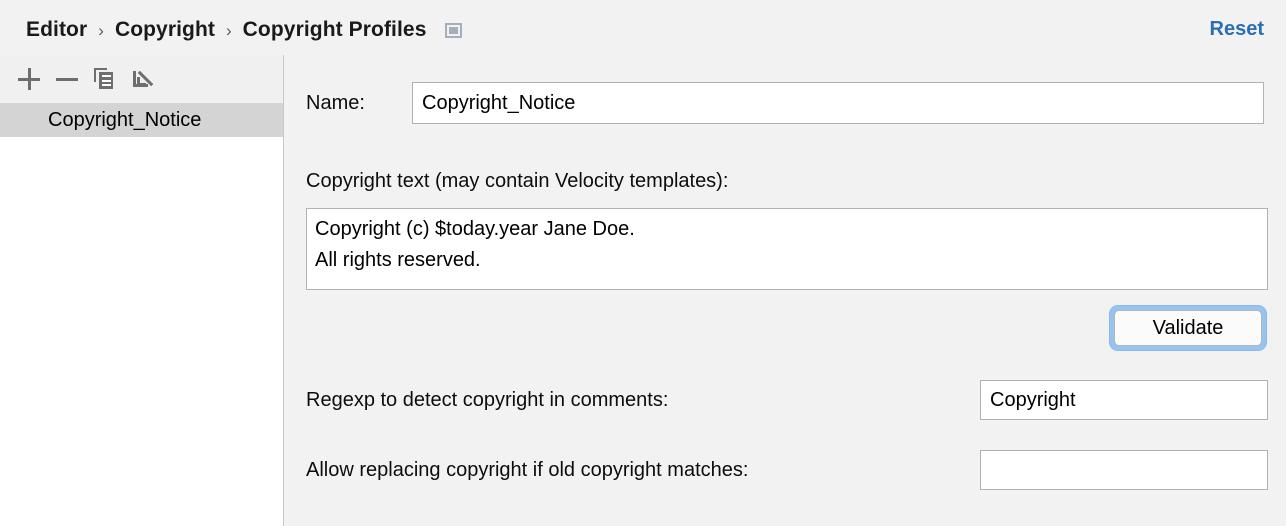 The image size is (1286, 526). Describe the element at coordinates (125, 119) in the screenshot. I see `profile-name-label: Copyright_Notice` at that location.